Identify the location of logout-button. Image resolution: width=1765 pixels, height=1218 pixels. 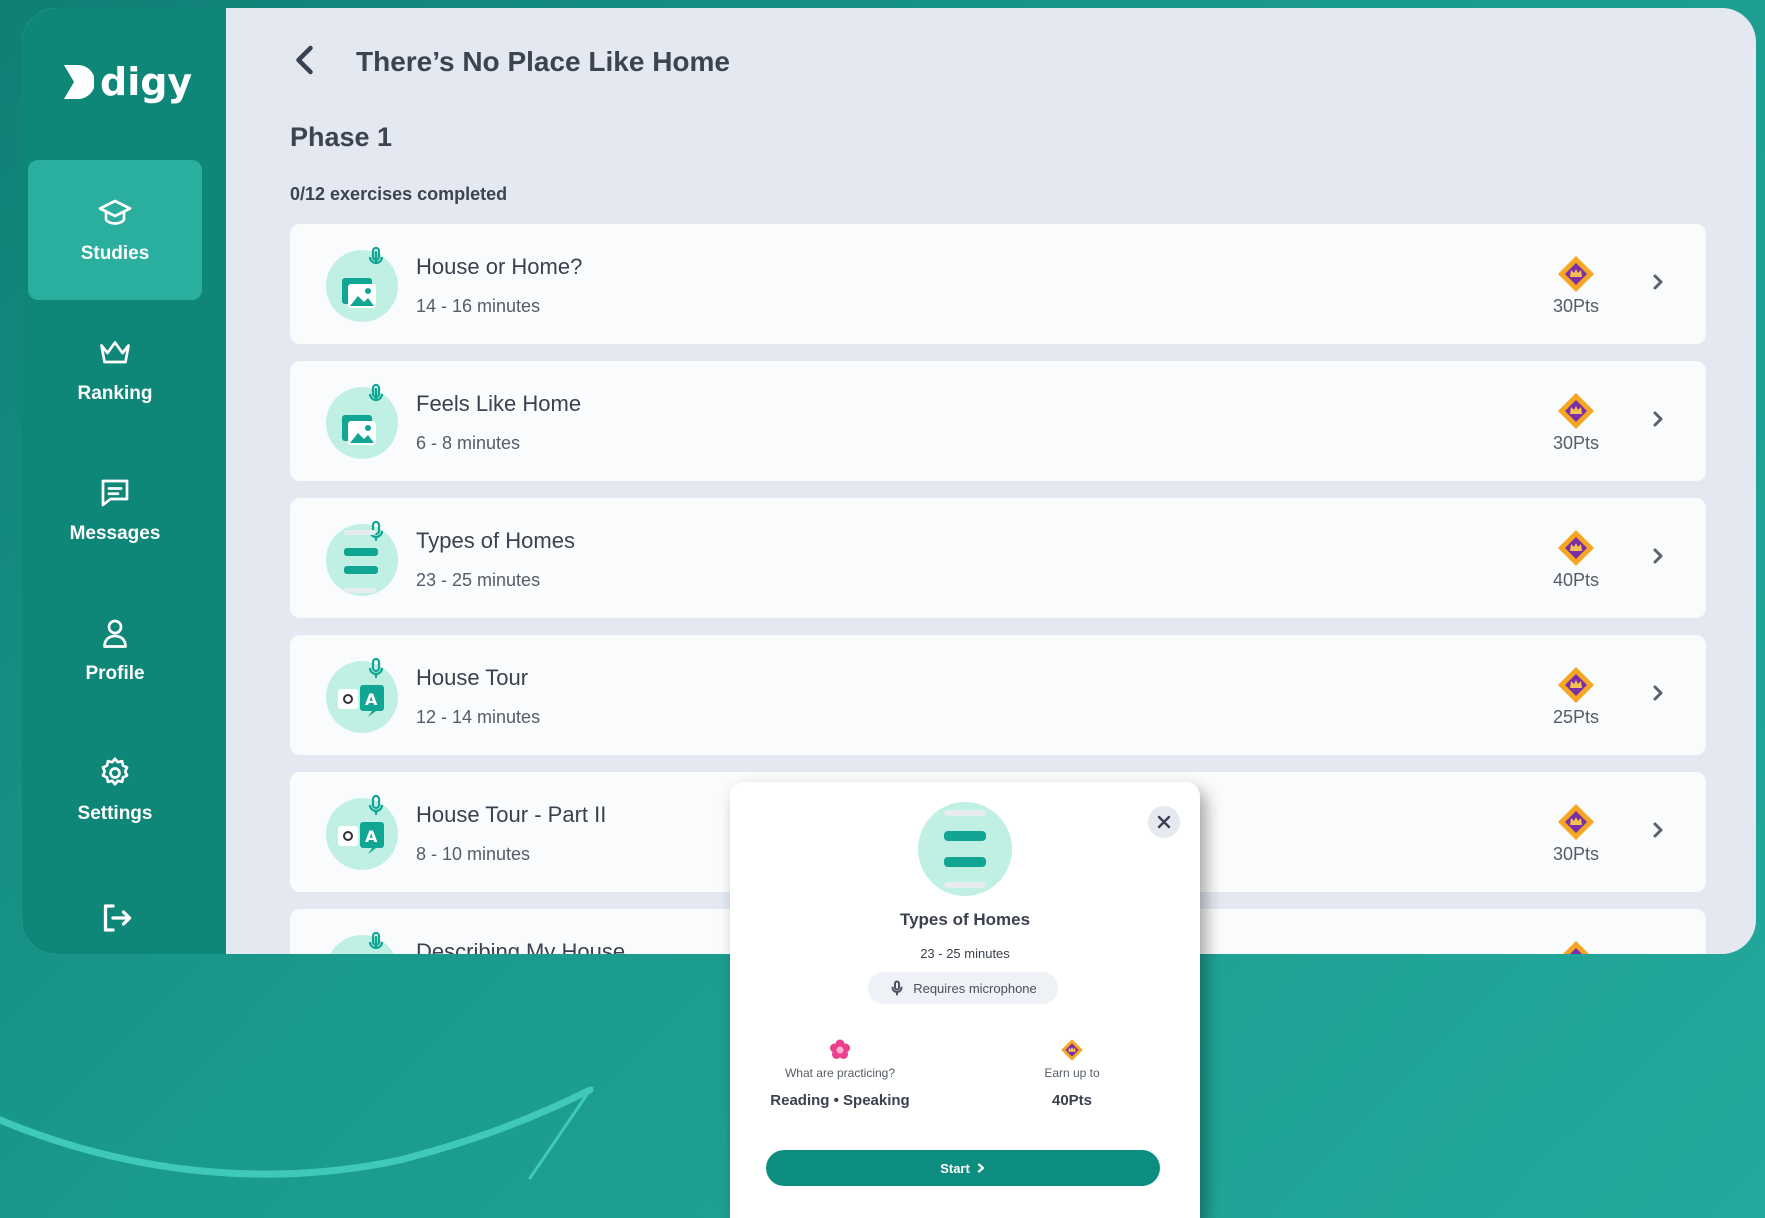
(118, 920).